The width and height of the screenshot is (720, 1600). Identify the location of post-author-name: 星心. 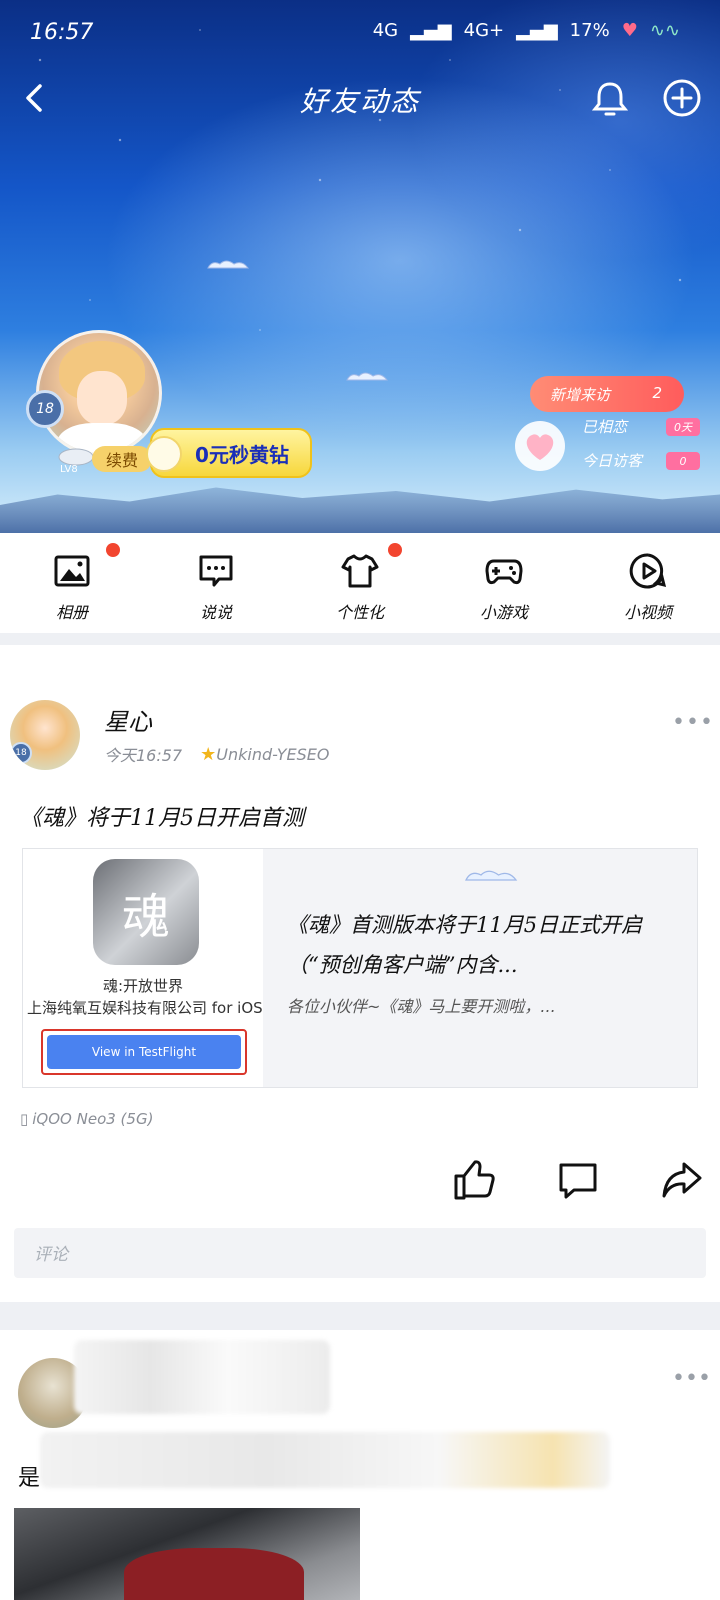
(128, 719).